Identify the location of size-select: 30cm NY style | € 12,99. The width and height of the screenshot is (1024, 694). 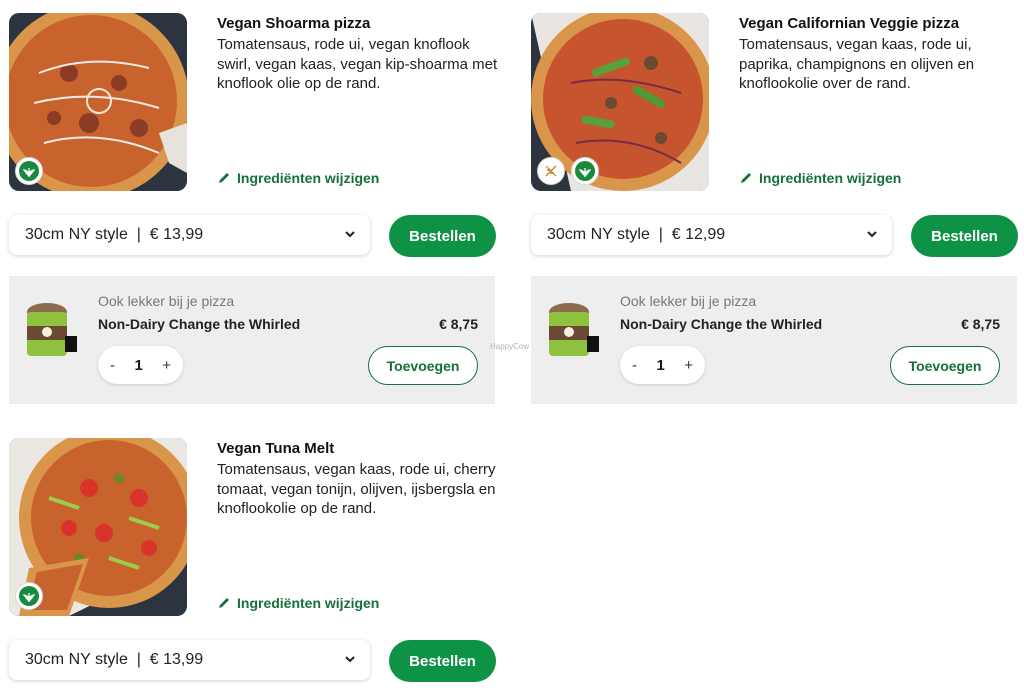
(711, 235).